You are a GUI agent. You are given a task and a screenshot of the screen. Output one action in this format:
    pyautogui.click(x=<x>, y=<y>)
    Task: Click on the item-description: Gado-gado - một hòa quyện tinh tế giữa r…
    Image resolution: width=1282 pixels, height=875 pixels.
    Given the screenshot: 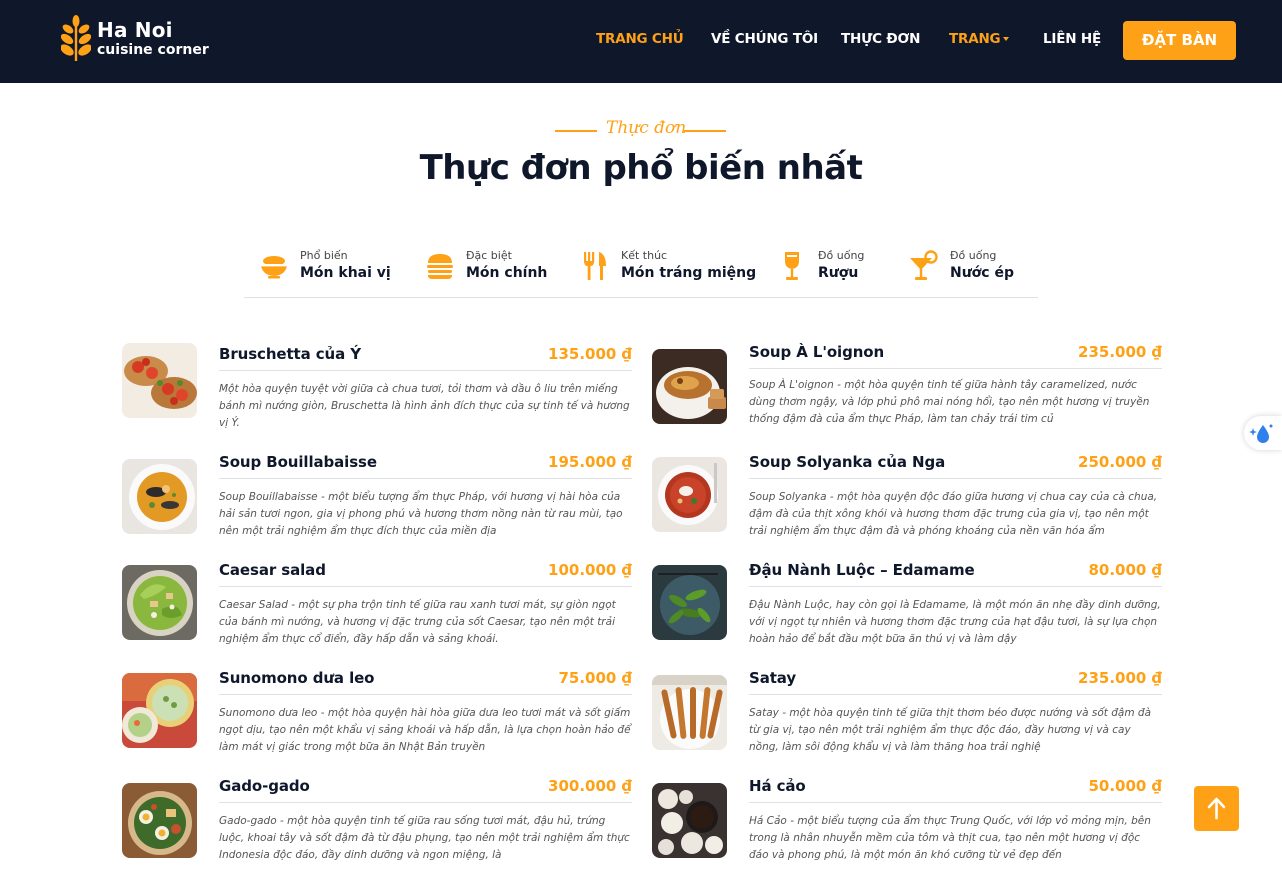 What is the action you would take?
    pyautogui.click(x=424, y=838)
    